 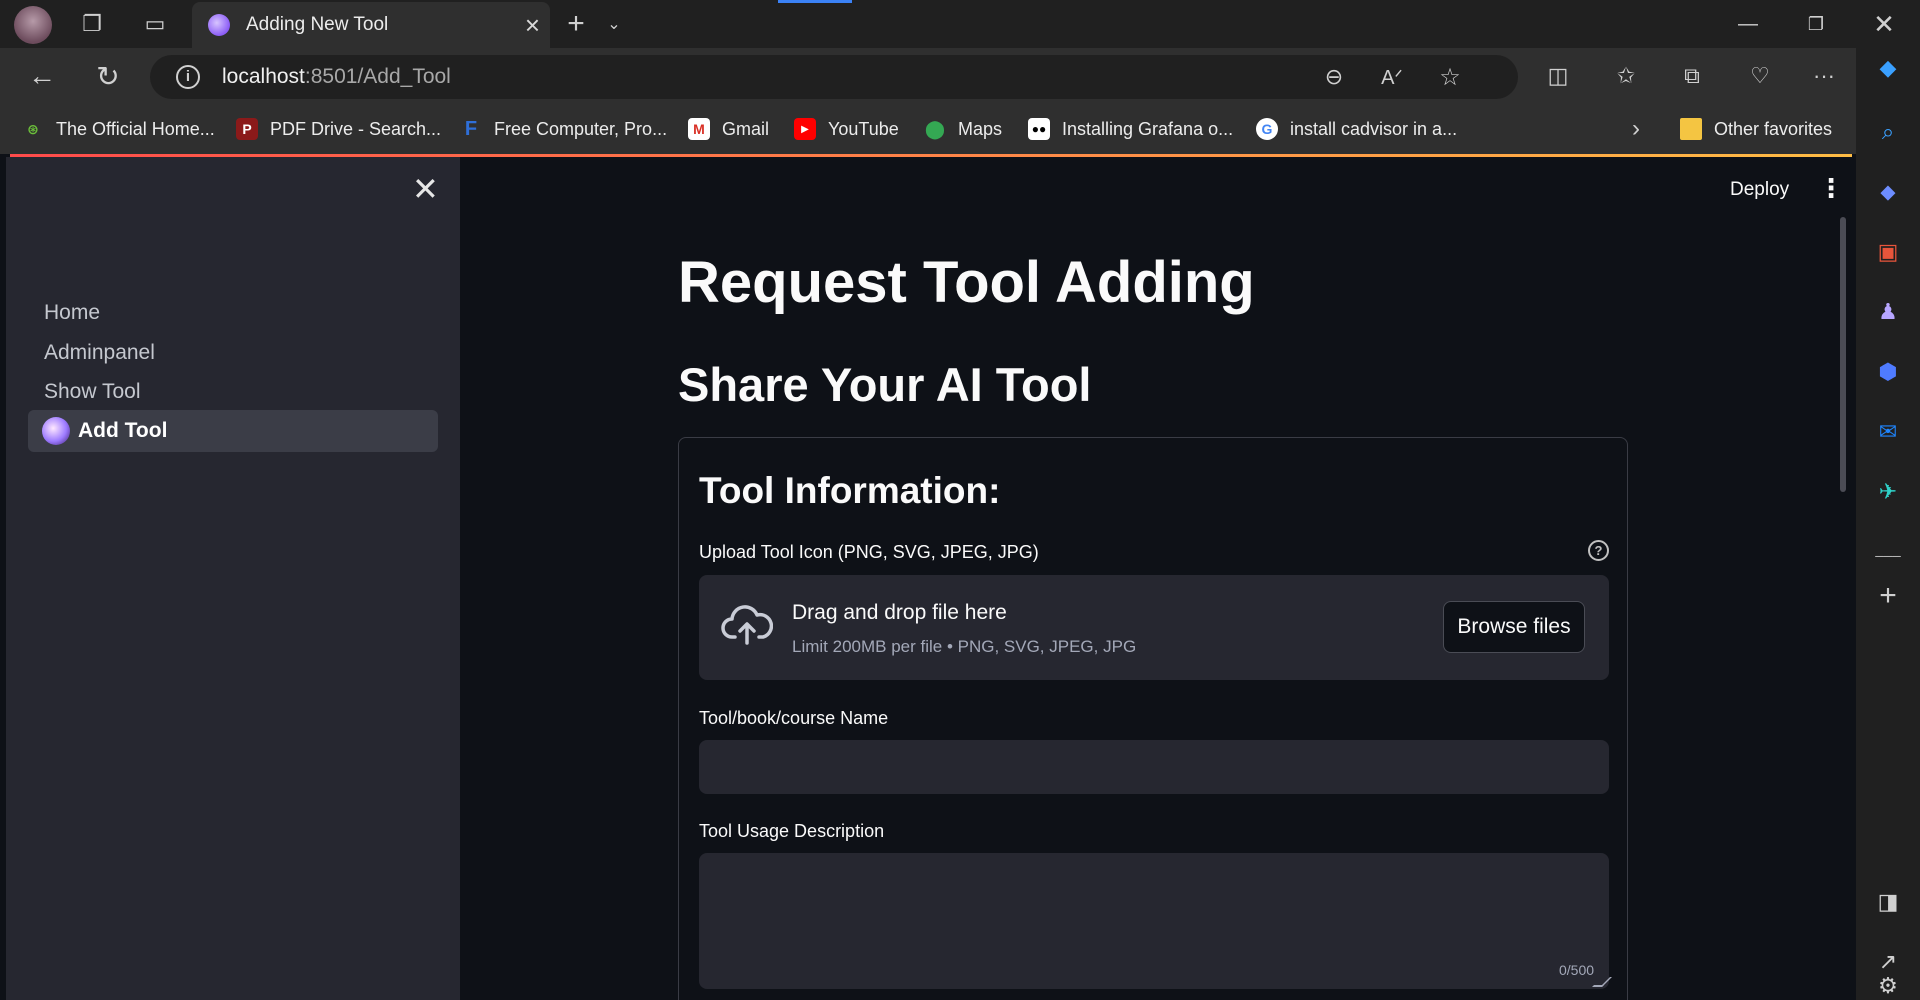 What do you see at coordinates (56, 431) in the screenshot?
I see `crystal-ball-icon` at bounding box center [56, 431].